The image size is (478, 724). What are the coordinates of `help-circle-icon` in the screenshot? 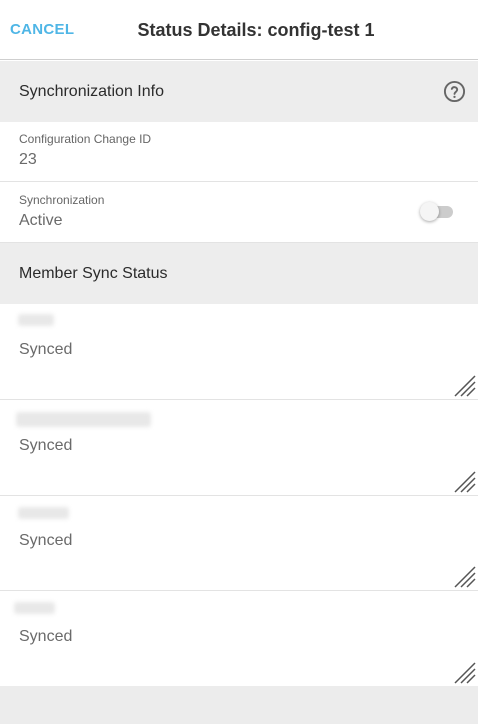 It's located at (454, 91).